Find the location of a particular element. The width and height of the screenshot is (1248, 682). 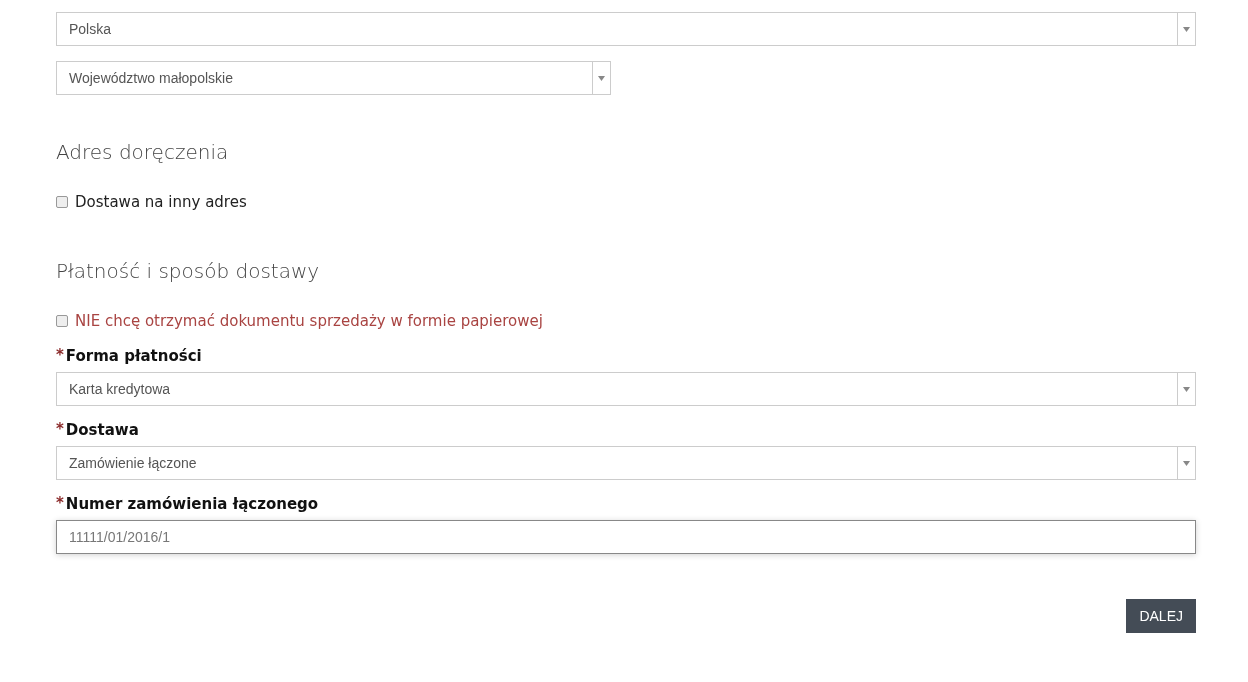

checkbox-label: NIE chcę otrzymać dokumentu sprzedaży w formie papierowej is located at coordinates (309, 321).